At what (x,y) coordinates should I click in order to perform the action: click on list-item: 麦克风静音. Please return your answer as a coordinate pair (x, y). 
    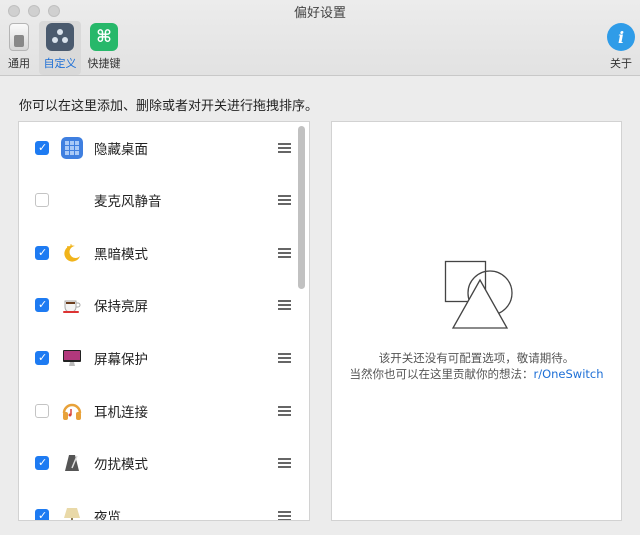
    Looking at the image, I should click on (157, 200).